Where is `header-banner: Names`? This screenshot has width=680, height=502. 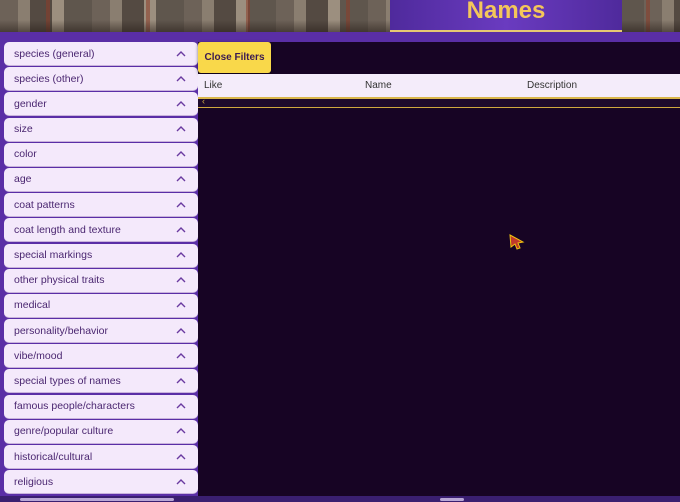
header-banner: Names is located at coordinates (340, 16).